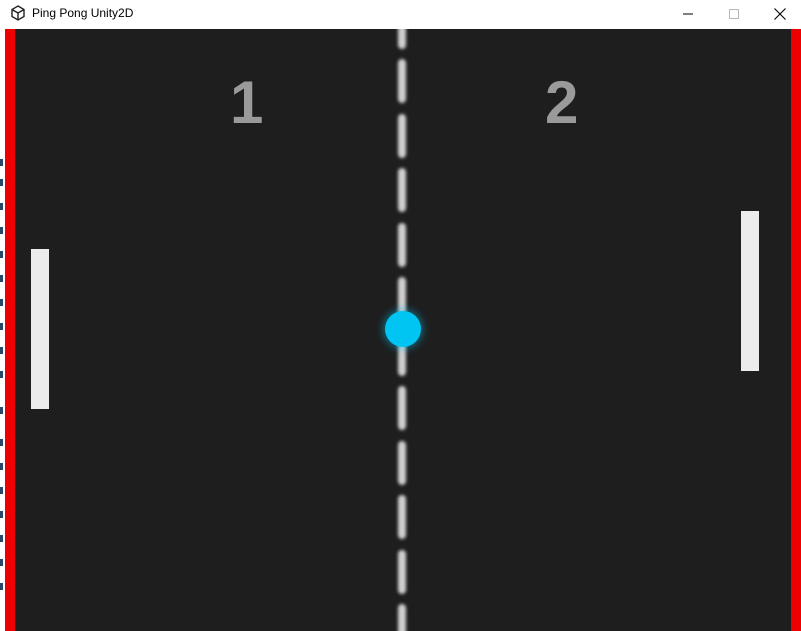  I want to click on title-bar: Ping Pong Unity2D, so click(400, 14).